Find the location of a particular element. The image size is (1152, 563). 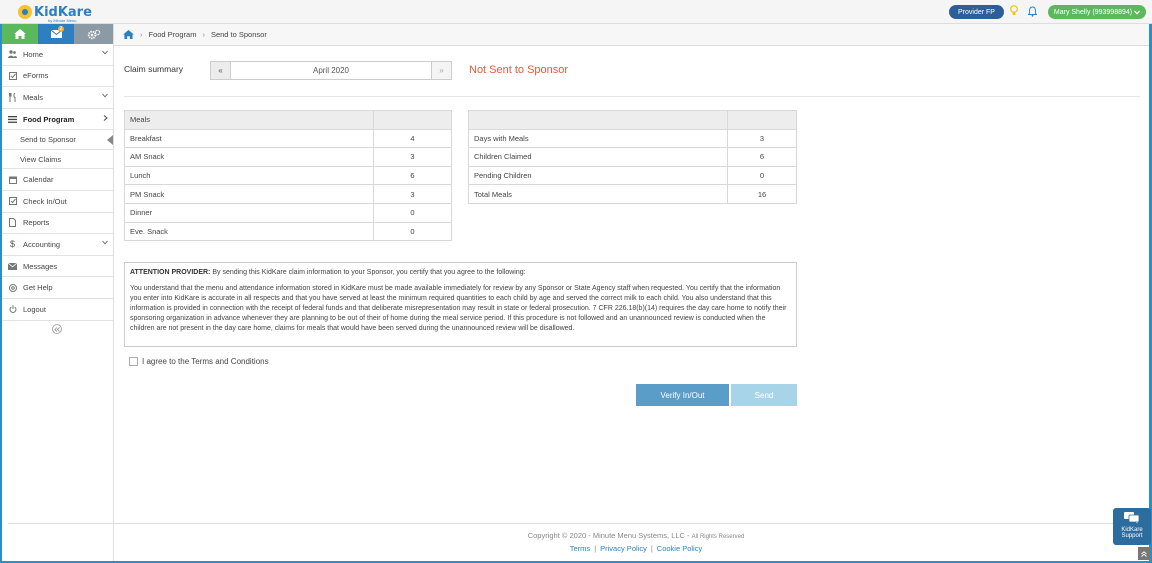

kidkare-support-button: KidKare Support is located at coordinates (1132, 526).